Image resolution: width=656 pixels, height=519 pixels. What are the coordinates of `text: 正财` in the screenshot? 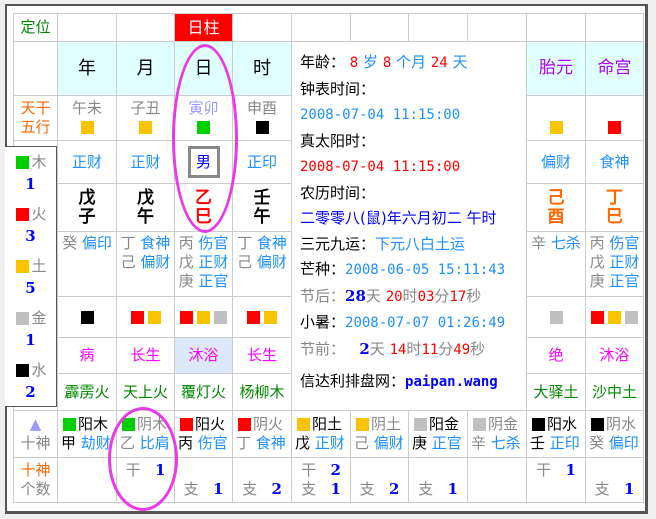 It's located at (213, 262).